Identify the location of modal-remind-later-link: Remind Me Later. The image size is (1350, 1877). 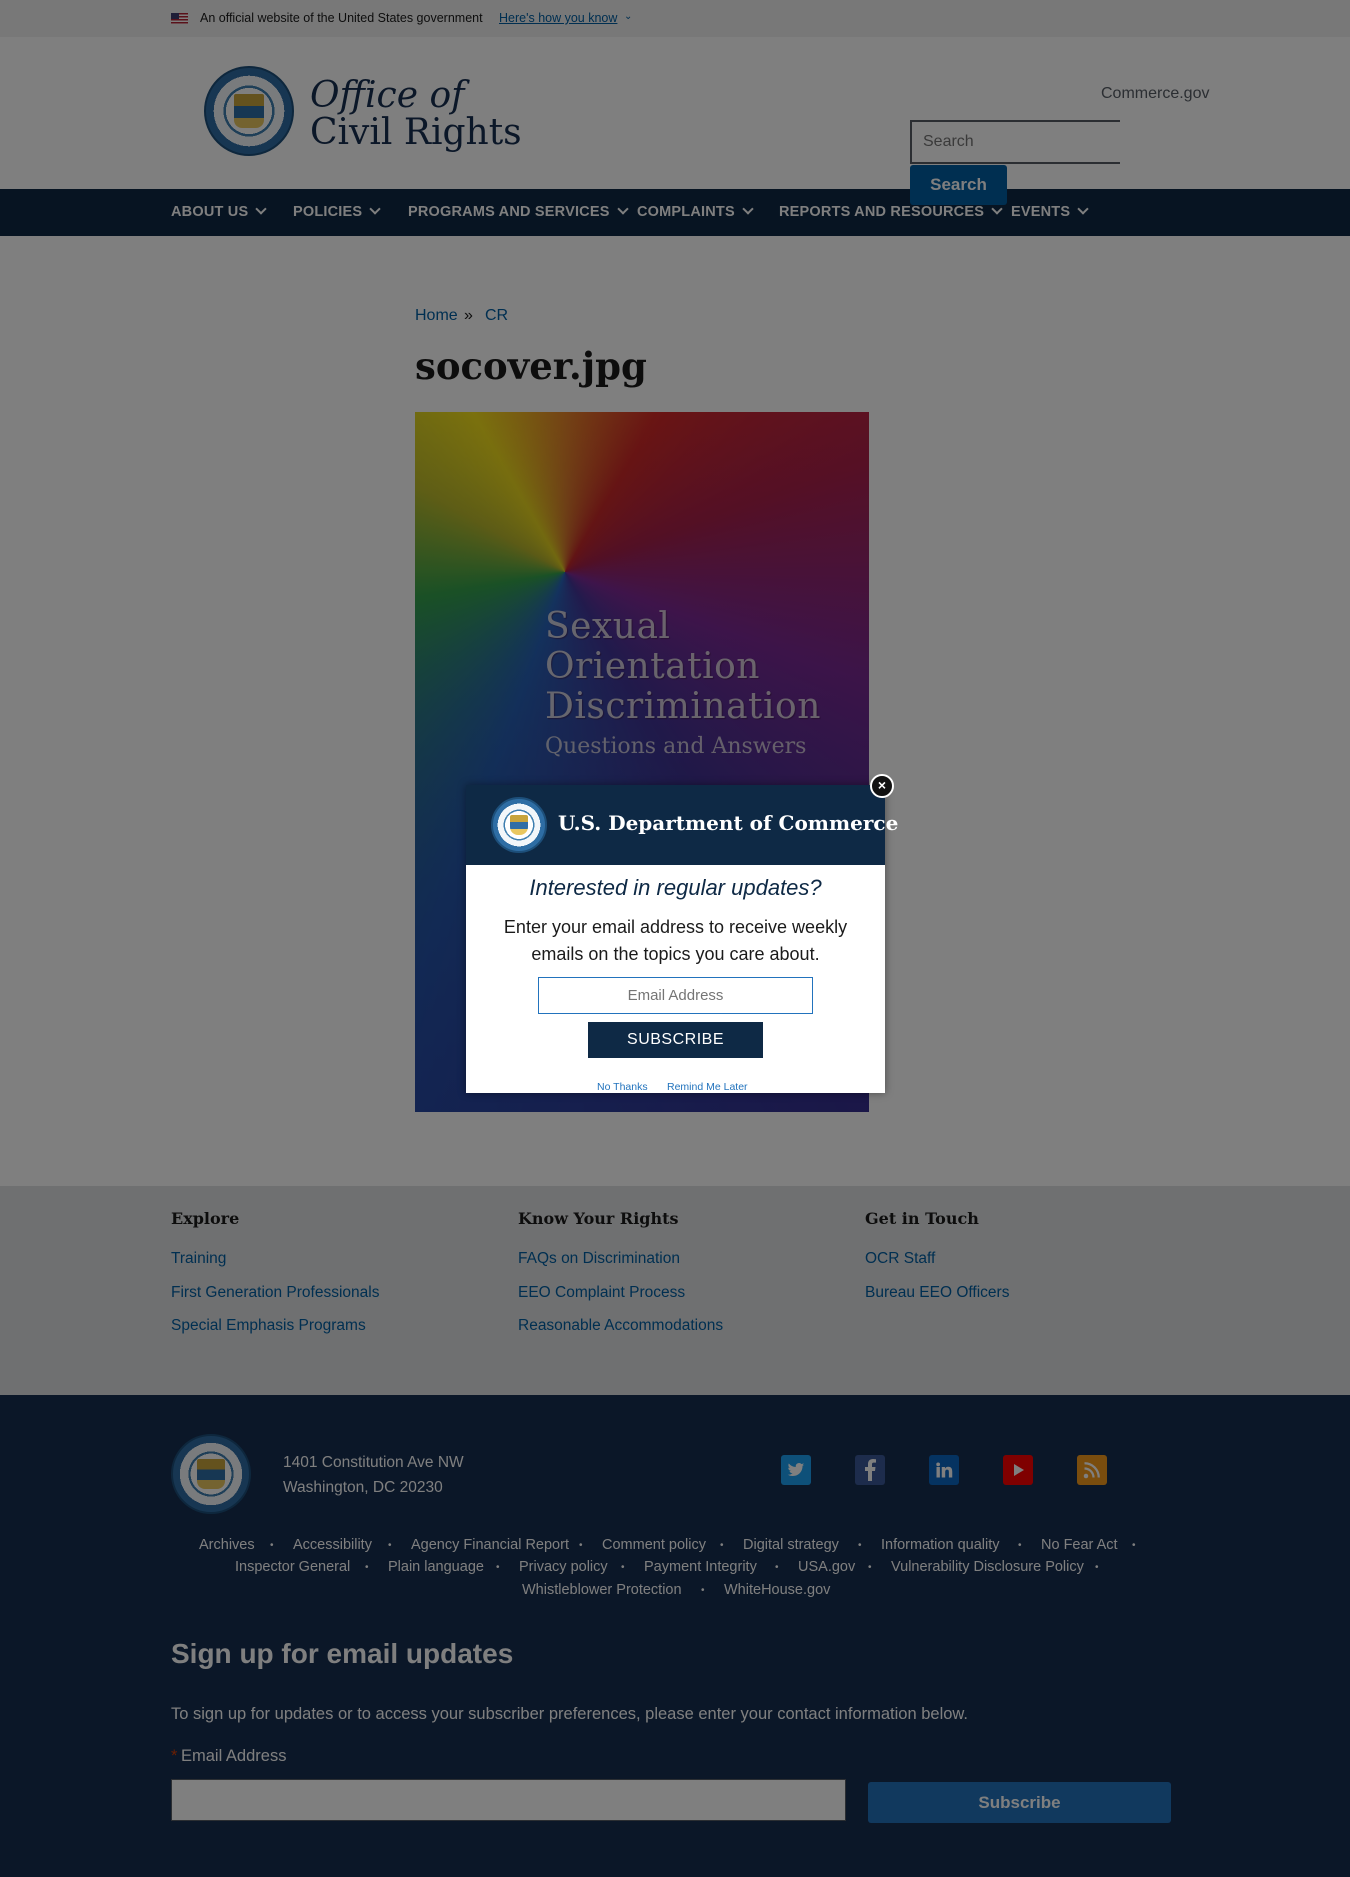
(707, 1087).